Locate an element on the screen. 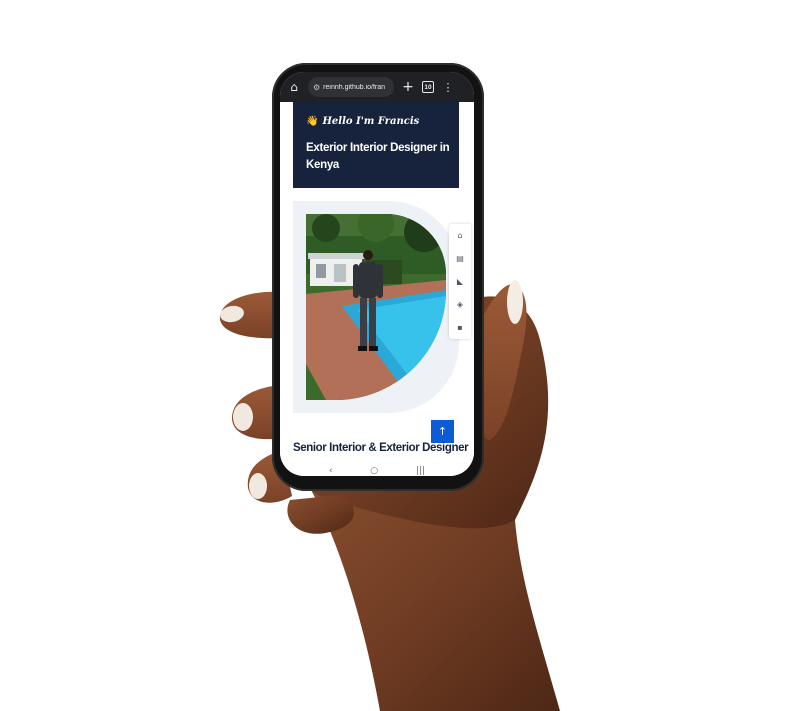 The image size is (787, 711). id-card-icon: ▤ is located at coordinates (460, 258).